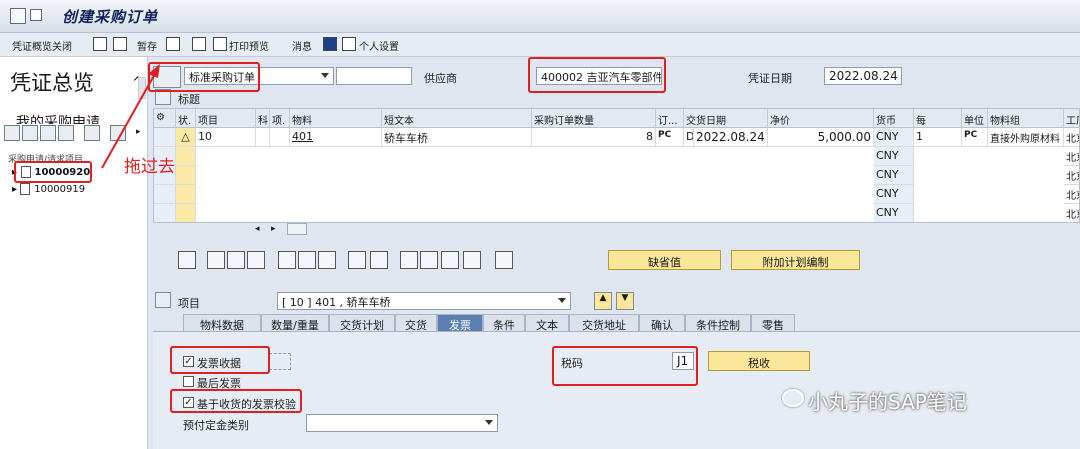 The width and height of the screenshot is (1080, 449). Describe the element at coordinates (42, 45) in the screenshot. I see `doc-overview-off-button: 凭证概览关闭` at that location.